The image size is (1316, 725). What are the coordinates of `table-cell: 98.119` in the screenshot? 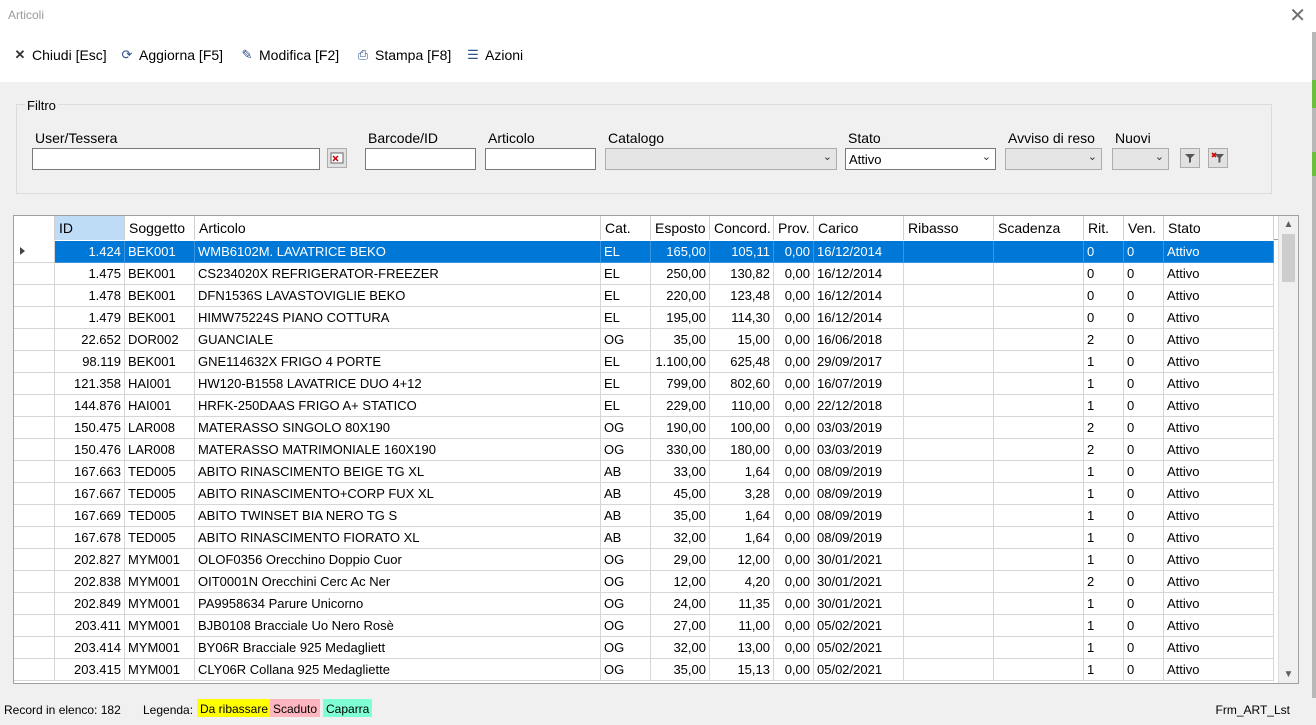 It's located at (90, 362).